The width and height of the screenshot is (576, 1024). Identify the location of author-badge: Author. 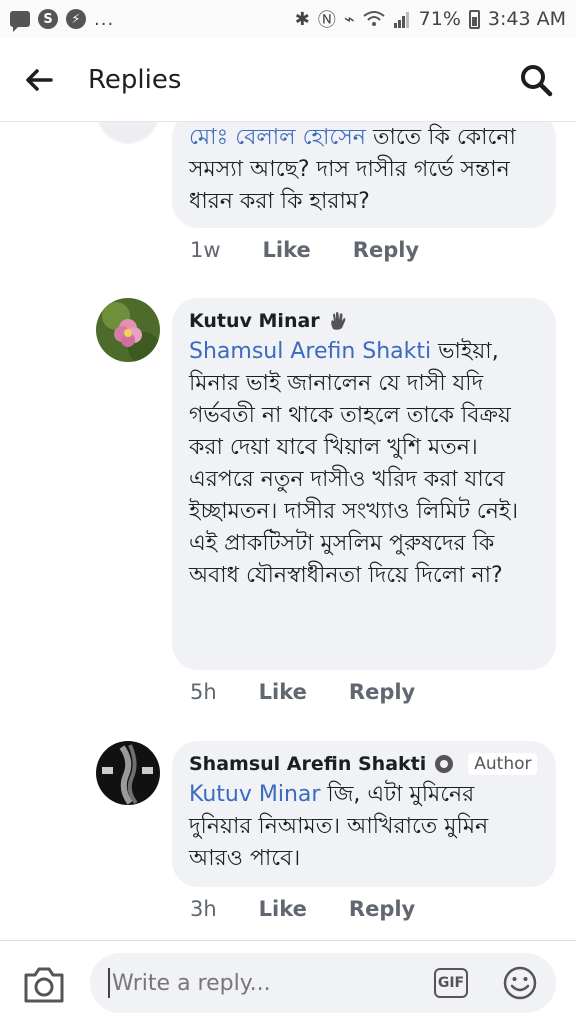
(503, 764).